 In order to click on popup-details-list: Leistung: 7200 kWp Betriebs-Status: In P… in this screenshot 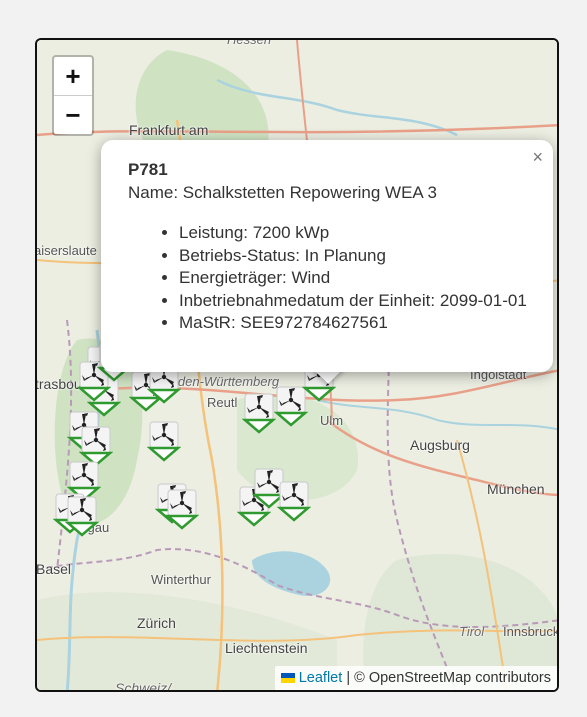, I will do `click(328, 278)`.